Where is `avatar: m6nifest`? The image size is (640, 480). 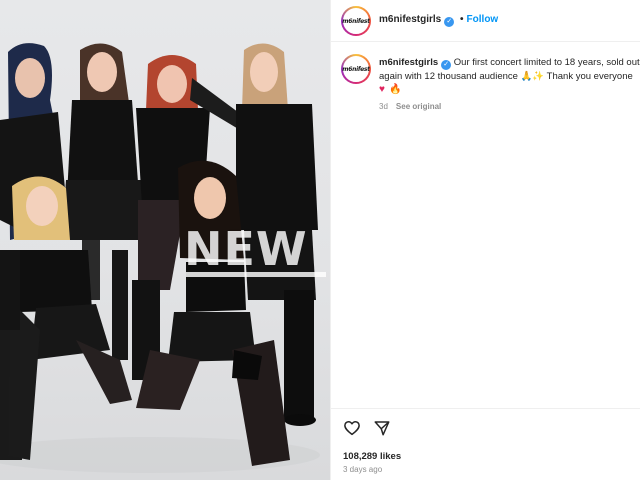 avatar: m6nifest is located at coordinates (356, 21).